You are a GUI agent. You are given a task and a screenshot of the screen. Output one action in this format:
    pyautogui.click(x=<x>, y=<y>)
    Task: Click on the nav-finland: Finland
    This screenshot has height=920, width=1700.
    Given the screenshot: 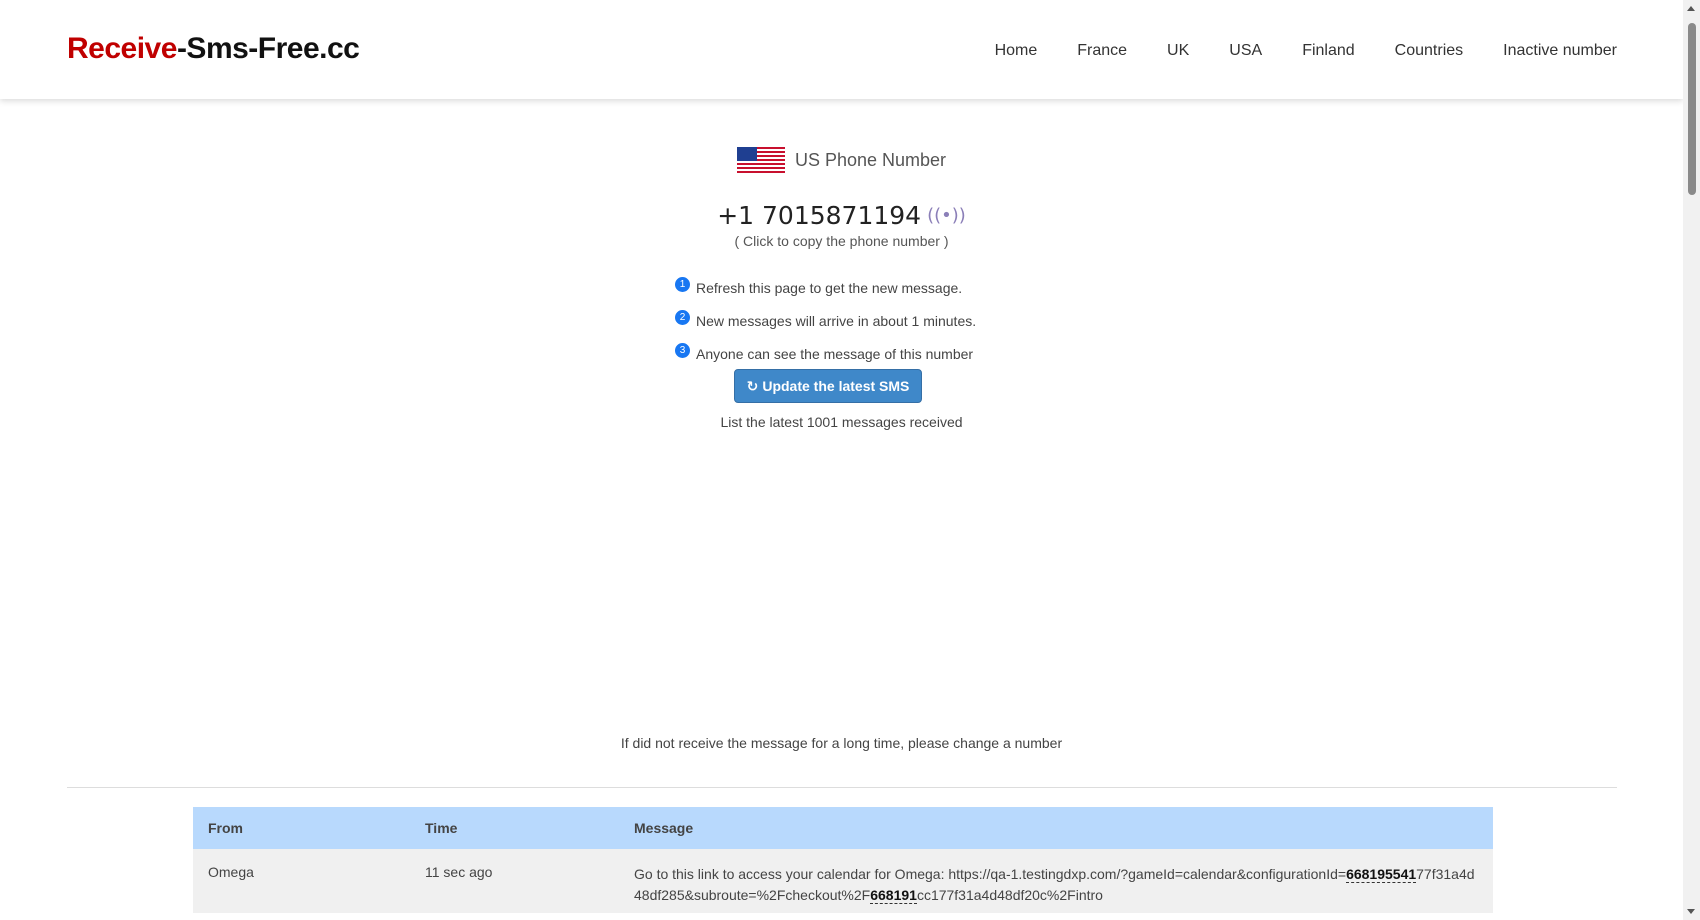 What is the action you would take?
    pyautogui.click(x=1328, y=51)
    